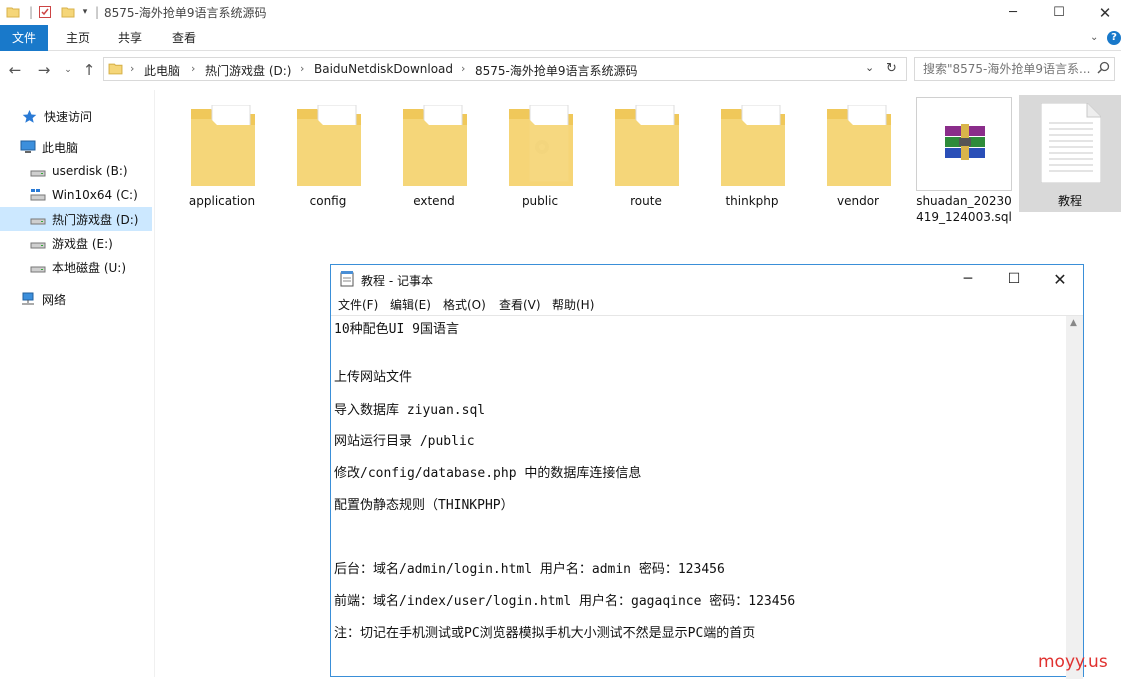 This screenshot has height=679, width=1121. Describe the element at coordinates (968, 279) in the screenshot. I see `notepad-minimize-button: ─` at that location.